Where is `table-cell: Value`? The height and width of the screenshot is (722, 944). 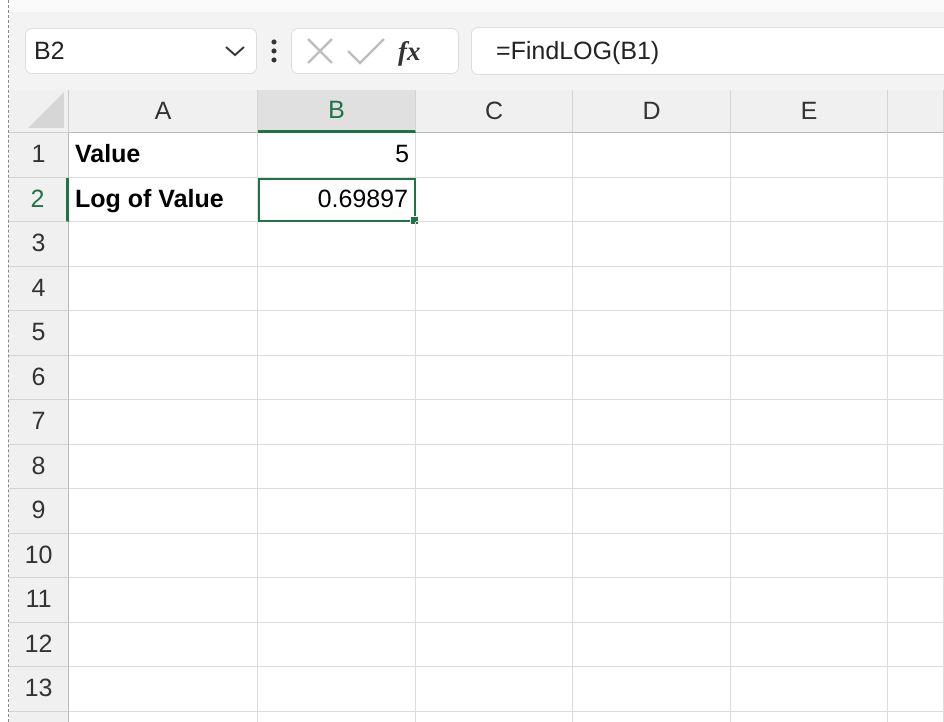 table-cell: Value is located at coordinates (163, 155).